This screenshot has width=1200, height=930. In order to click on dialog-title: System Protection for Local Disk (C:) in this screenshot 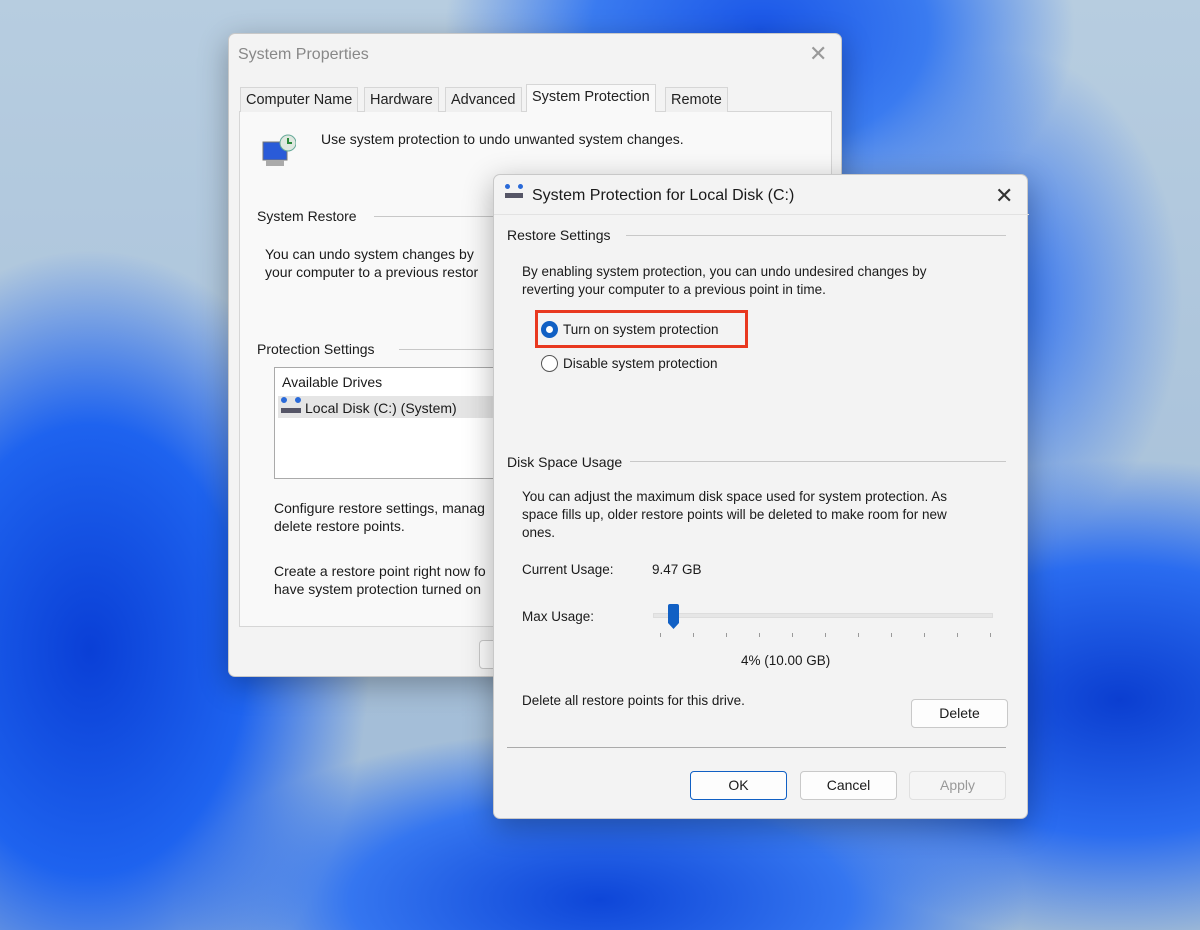, I will do `click(663, 195)`.